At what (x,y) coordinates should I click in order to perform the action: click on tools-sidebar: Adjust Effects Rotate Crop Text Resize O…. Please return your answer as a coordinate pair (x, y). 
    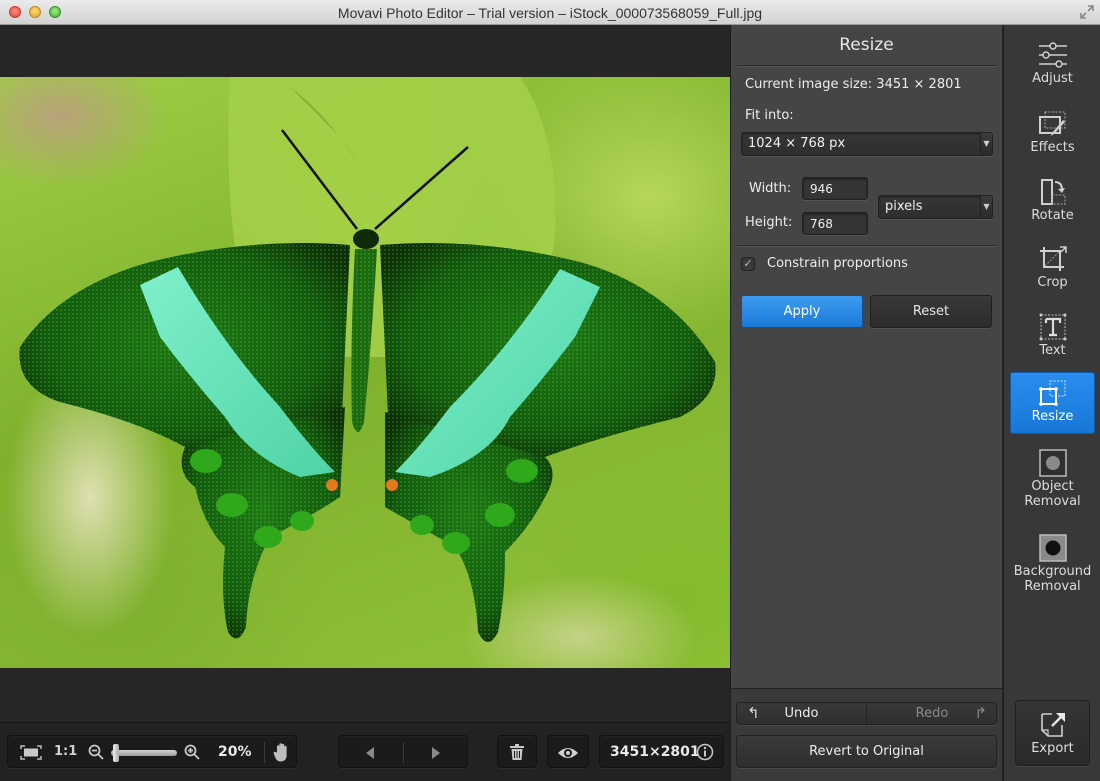
    Looking at the image, I should click on (1051, 403).